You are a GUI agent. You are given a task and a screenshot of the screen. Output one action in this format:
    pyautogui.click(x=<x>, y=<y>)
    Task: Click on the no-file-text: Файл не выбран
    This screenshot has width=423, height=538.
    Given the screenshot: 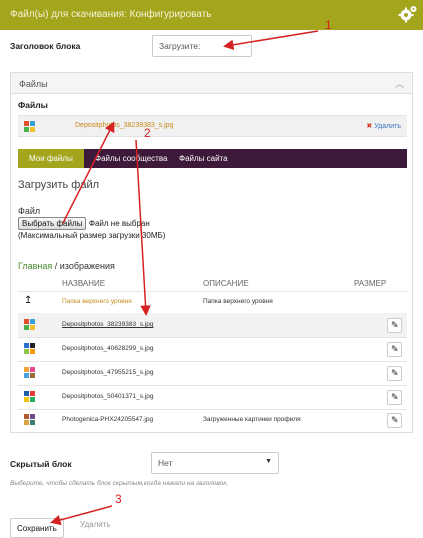 What is the action you would take?
    pyautogui.click(x=119, y=223)
    